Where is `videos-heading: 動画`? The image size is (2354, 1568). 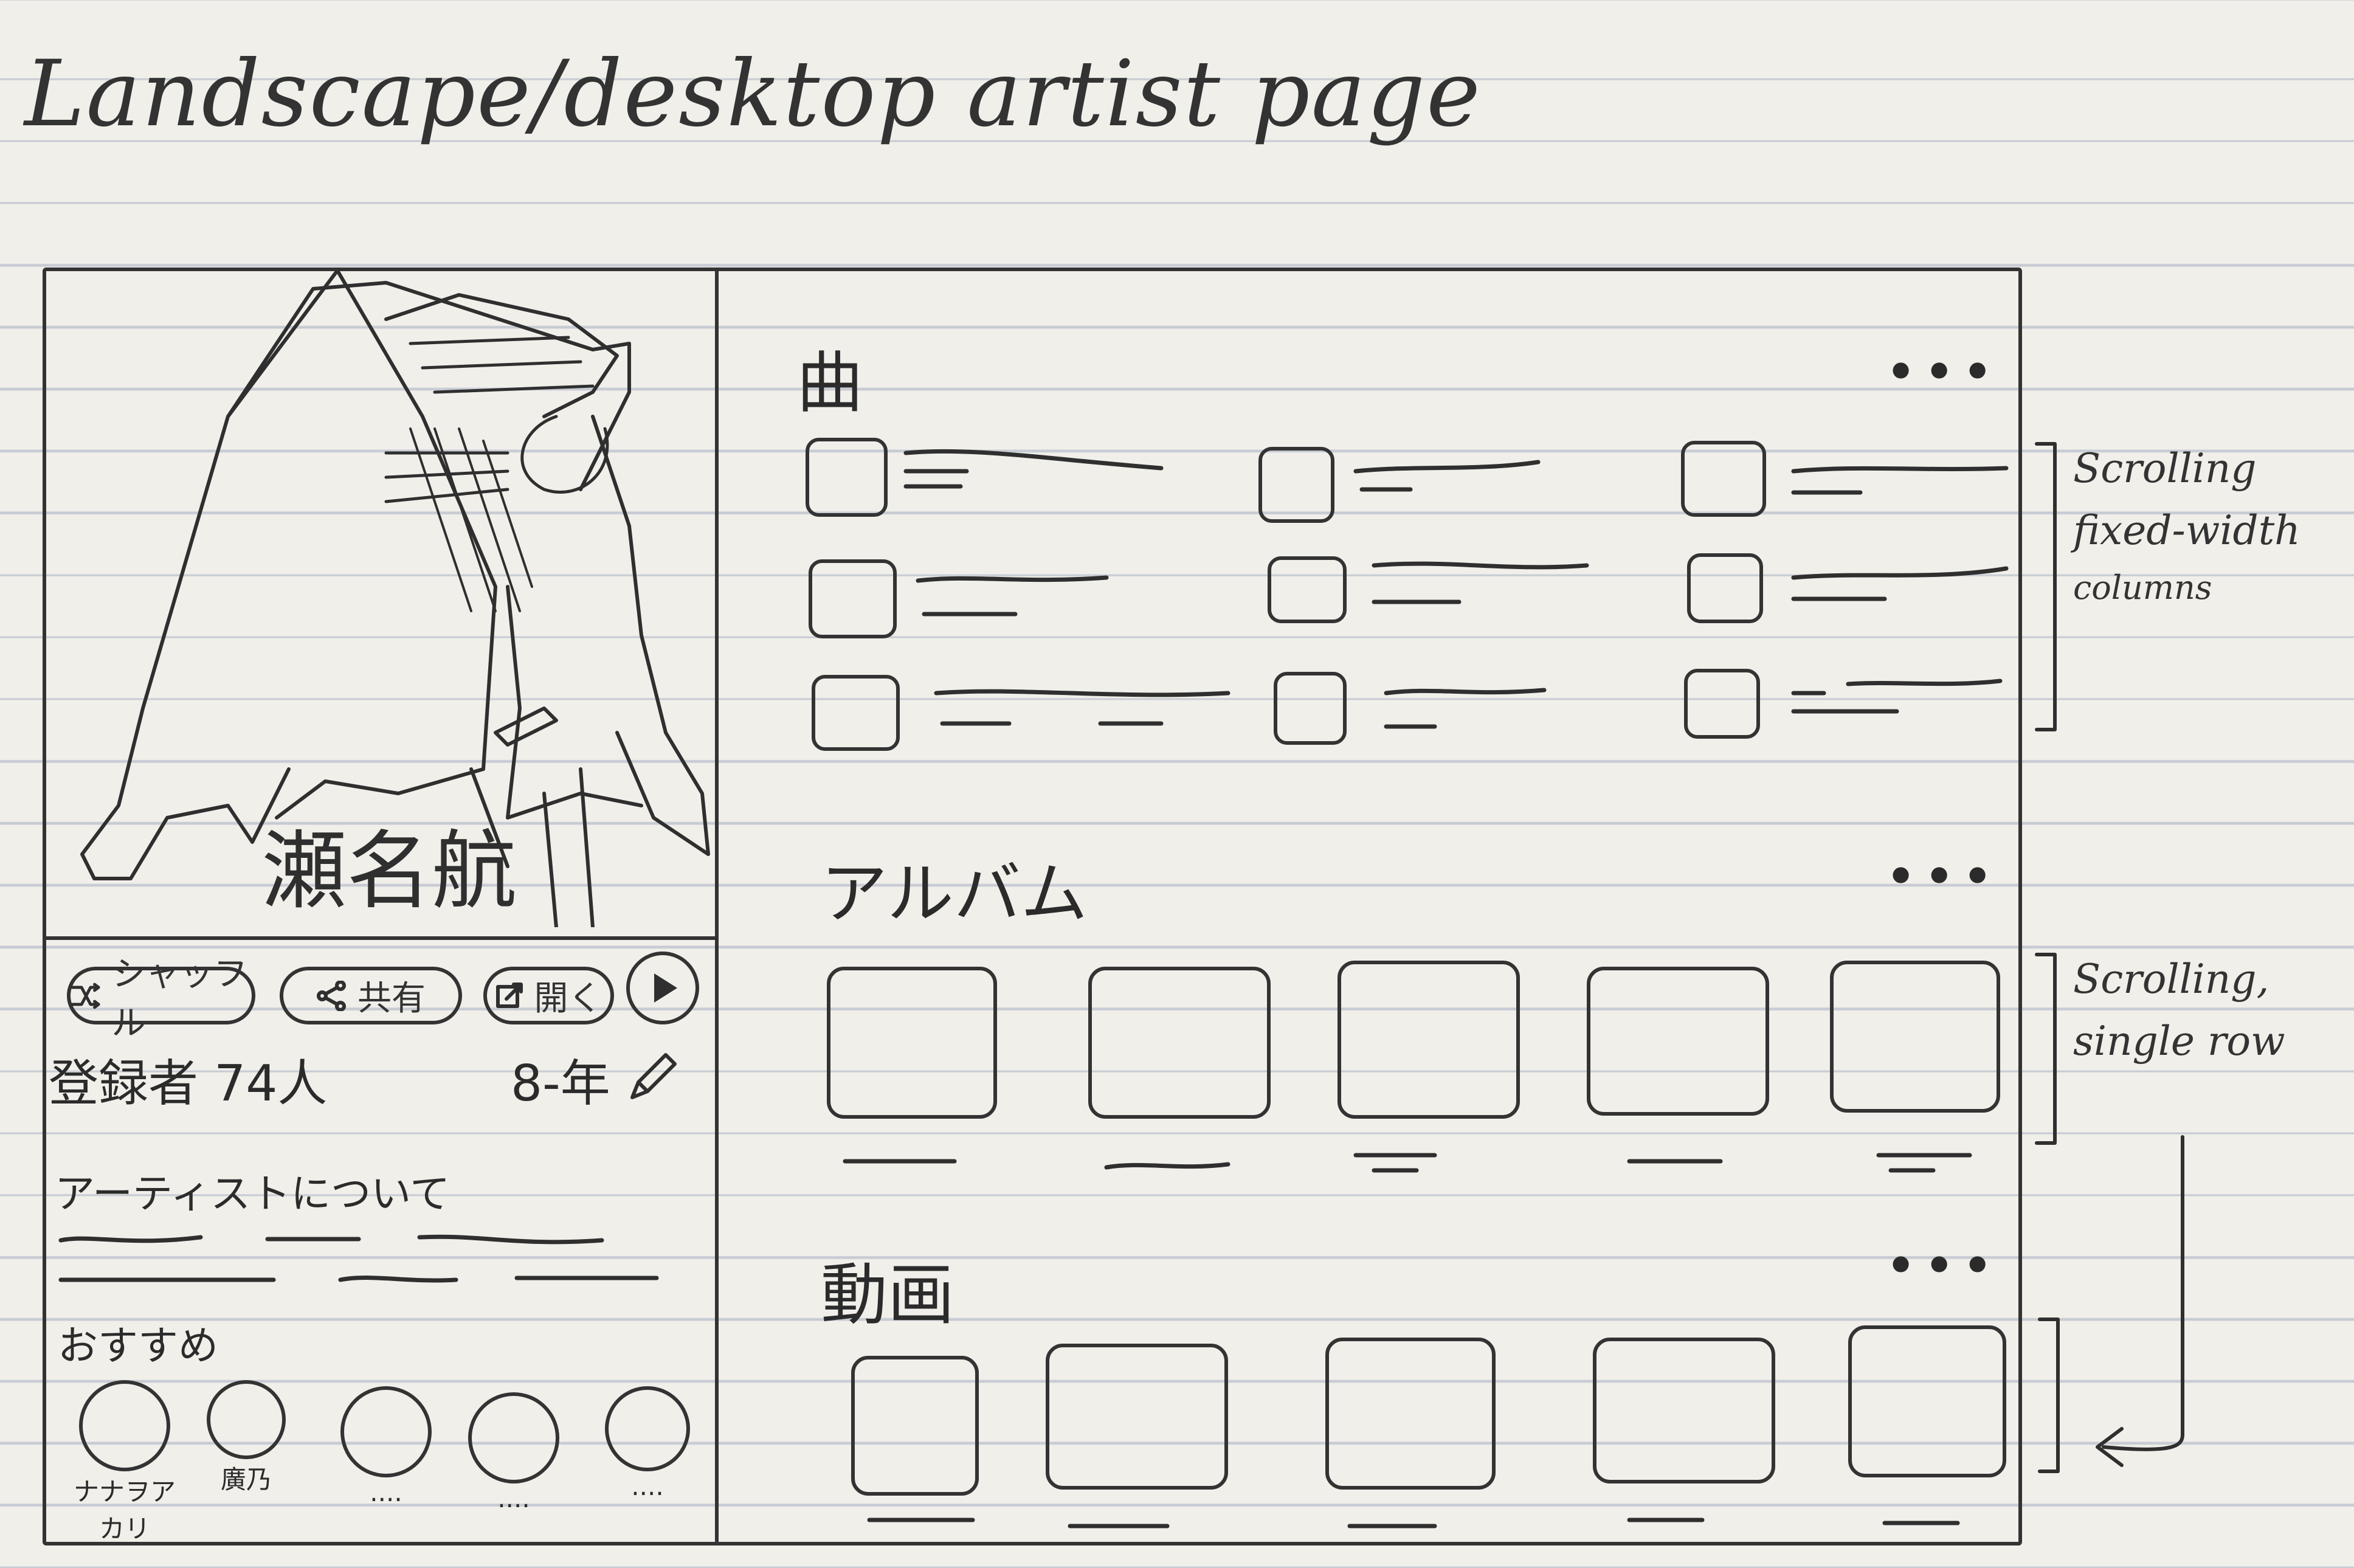
videos-heading: 動画 is located at coordinates (887, 1295).